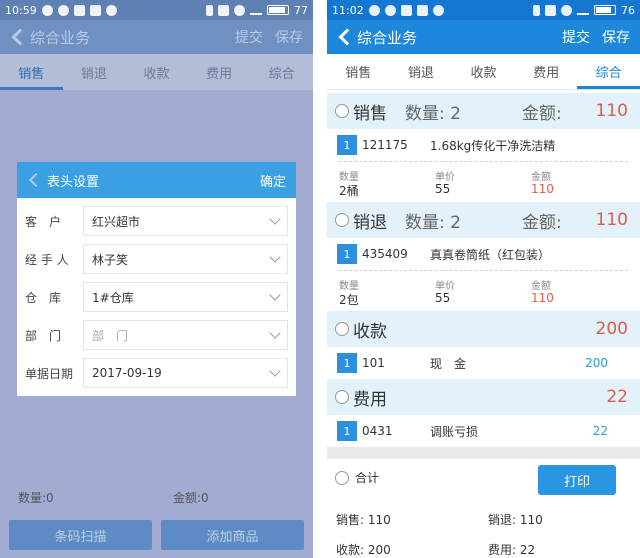 This screenshot has height=558, width=640. What do you see at coordinates (275, 219) in the screenshot?
I see `chevron-down-icon` at bounding box center [275, 219].